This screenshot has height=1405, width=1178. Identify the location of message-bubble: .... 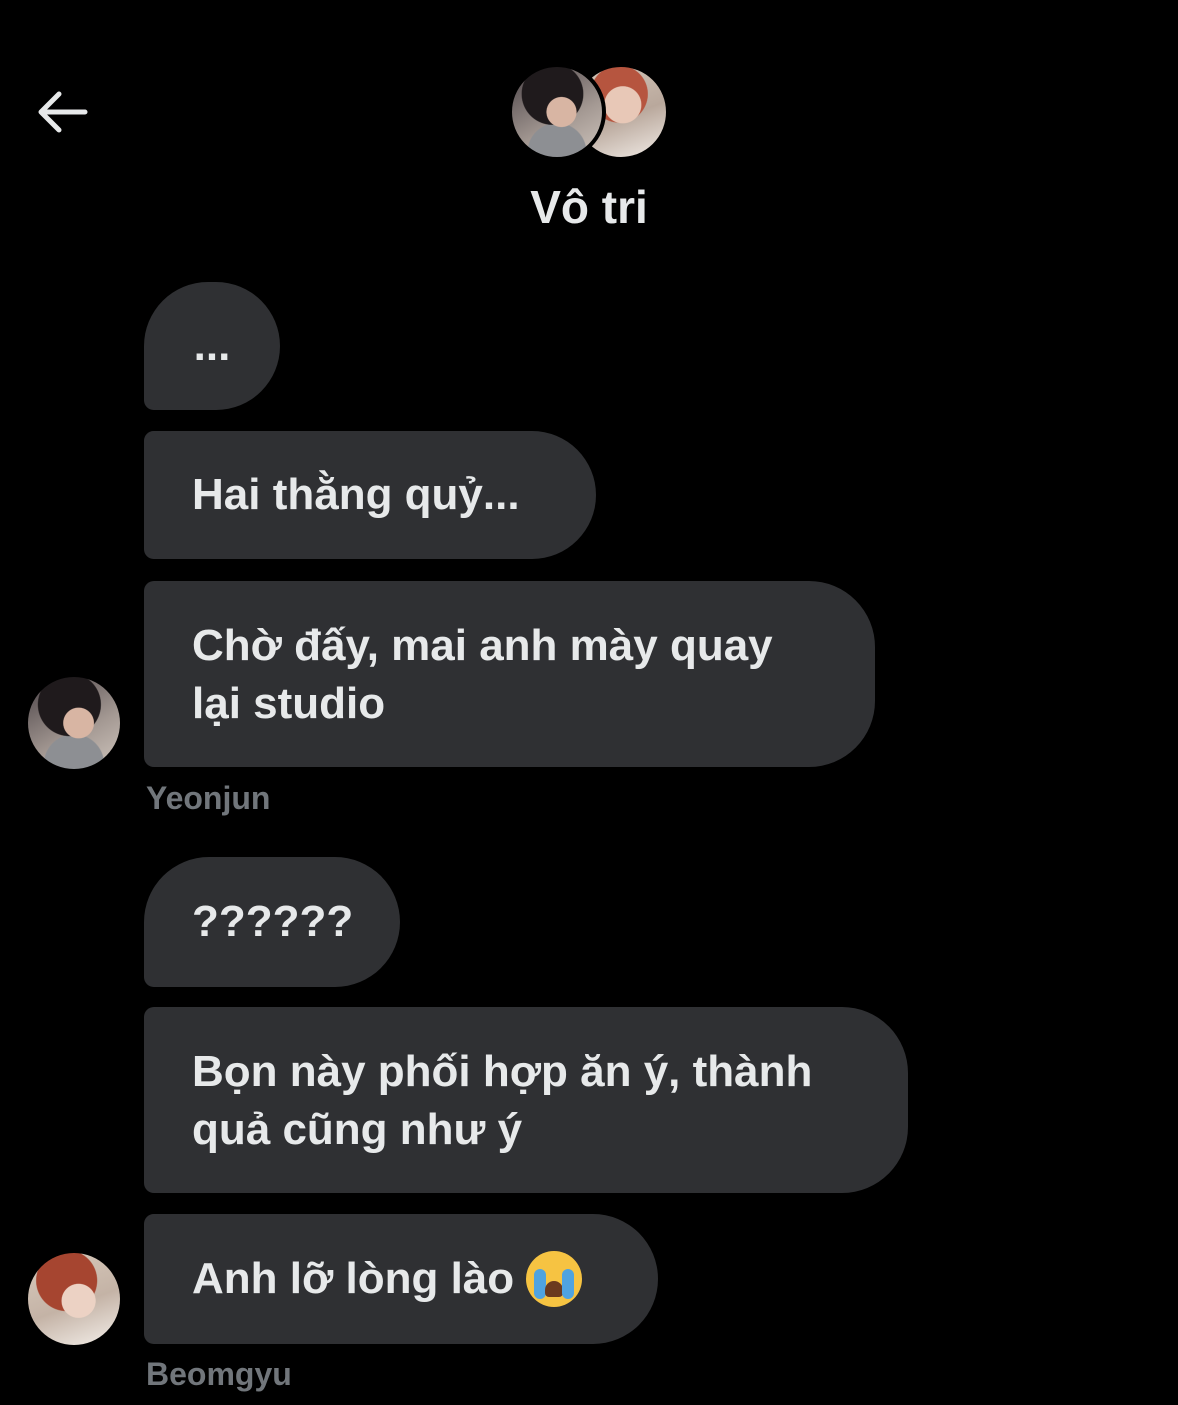
(212, 346).